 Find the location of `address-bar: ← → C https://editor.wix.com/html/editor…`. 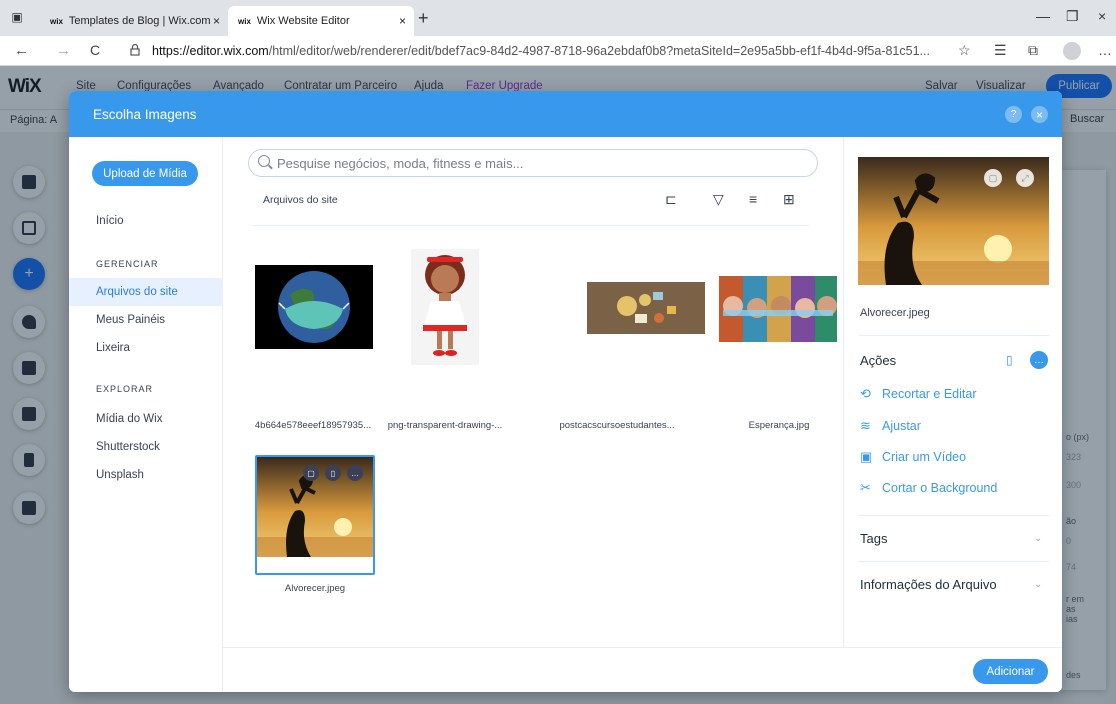

address-bar: ← → C https://editor.wix.com/html/editor… is located at coordinates (558, 51).